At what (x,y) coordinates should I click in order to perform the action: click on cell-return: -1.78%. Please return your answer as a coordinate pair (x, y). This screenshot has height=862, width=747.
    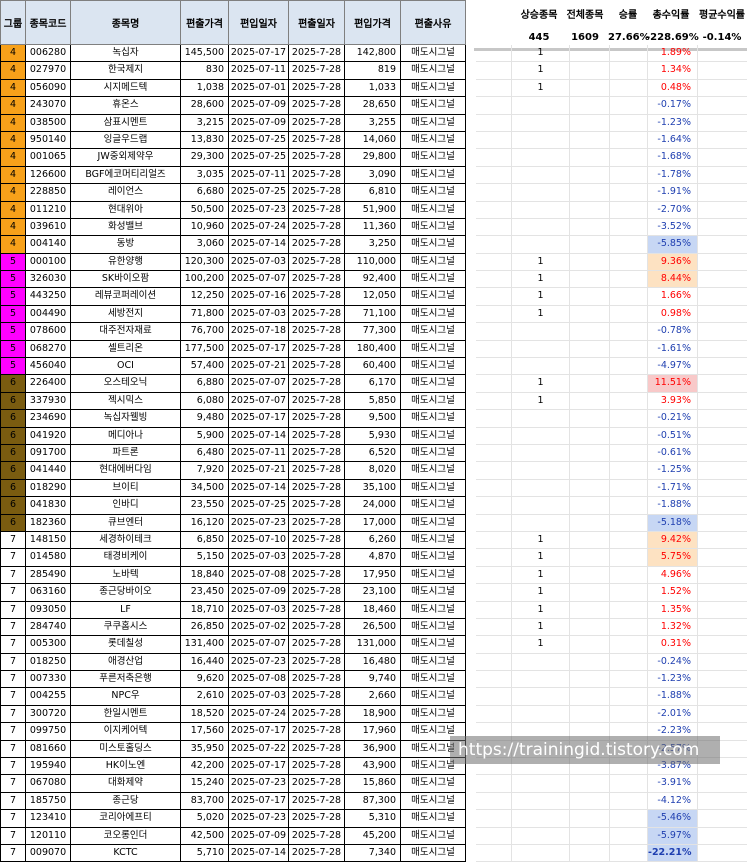
    Looking at the image, I should click on (673, 175).